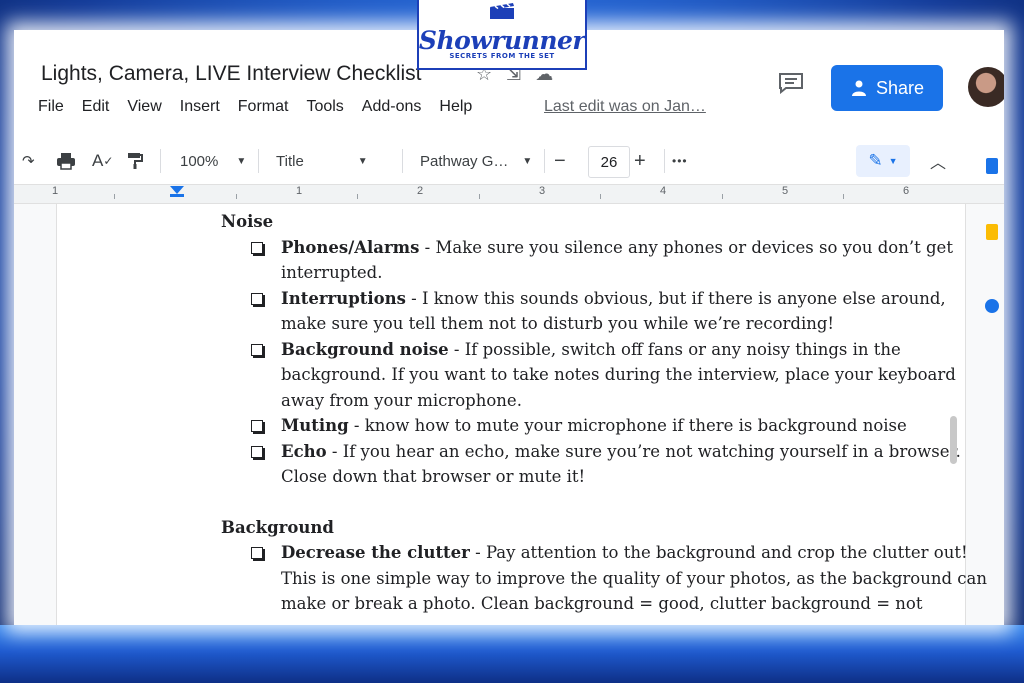 The width and height of the screenshot is (1024, 683). I want to click on menu-help: Help, so click(455, 107).